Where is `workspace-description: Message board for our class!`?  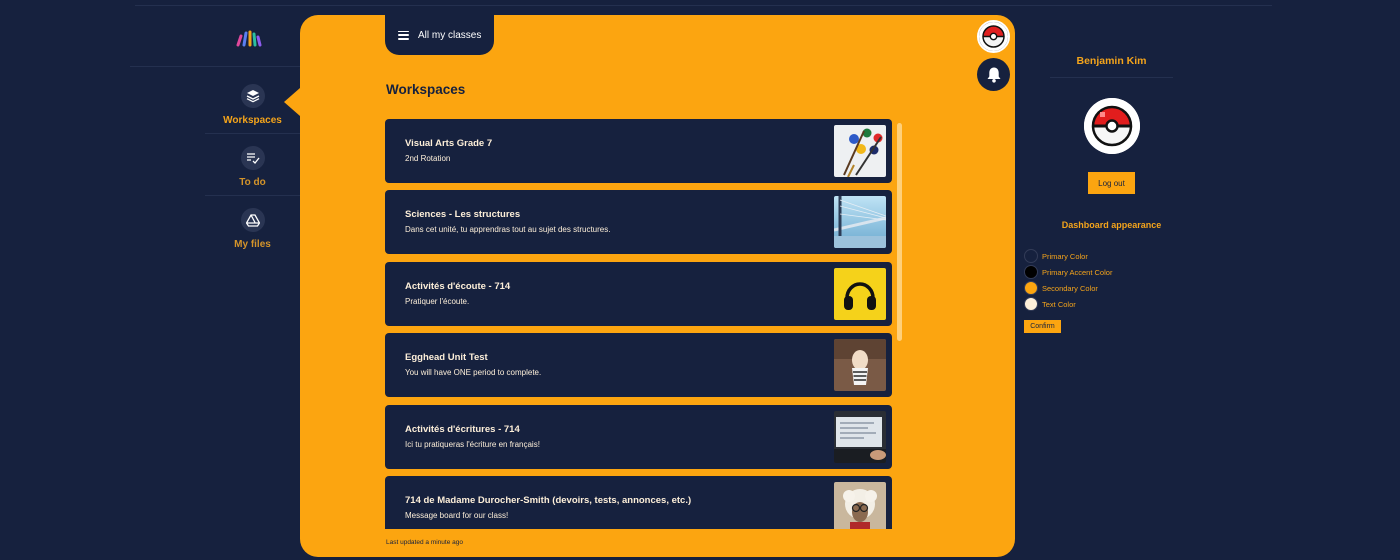 workspace-description: Message board for our class! is located at coordinates (457, 515).